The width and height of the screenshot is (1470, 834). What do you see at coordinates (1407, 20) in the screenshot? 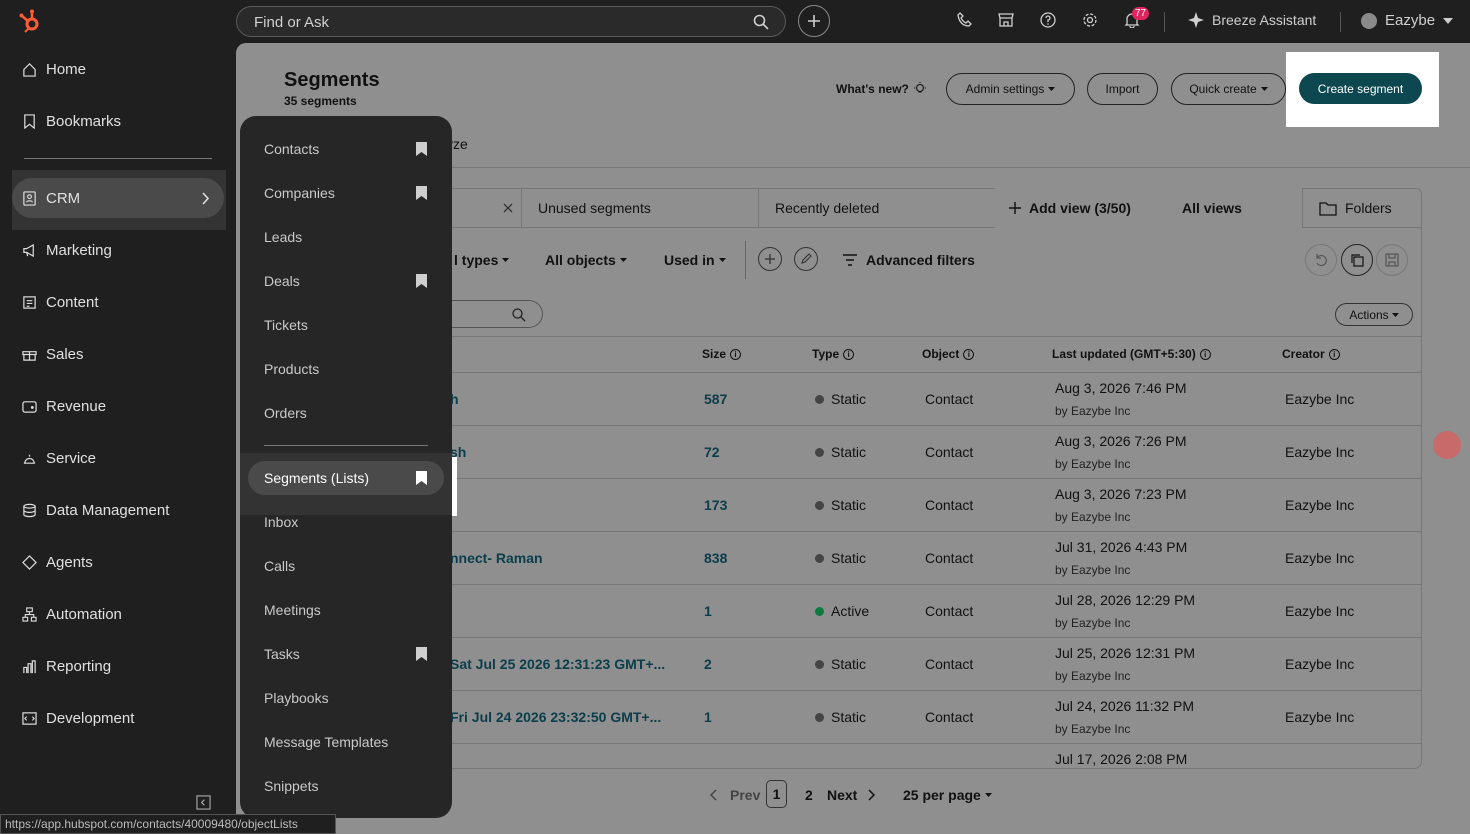
I see `account-menu: Eazybe` at bounding box center [1407, 20].